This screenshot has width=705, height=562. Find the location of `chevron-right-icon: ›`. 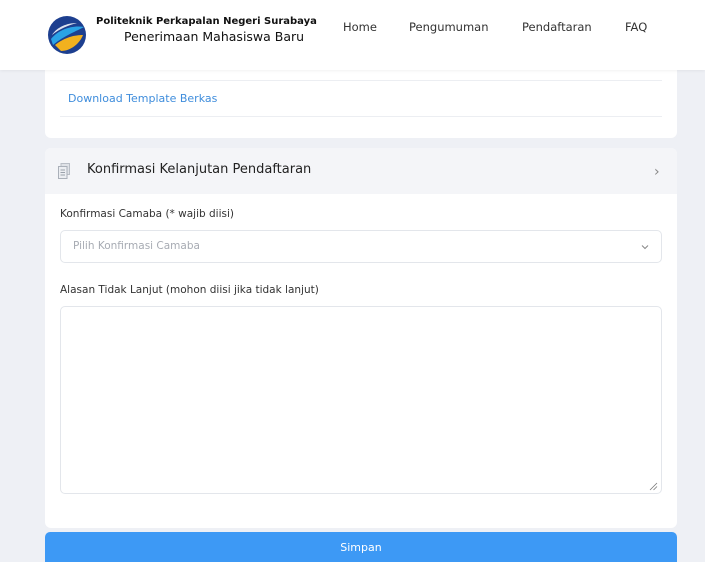

chevron-right-icon: › is located at coordinates (657, 172).